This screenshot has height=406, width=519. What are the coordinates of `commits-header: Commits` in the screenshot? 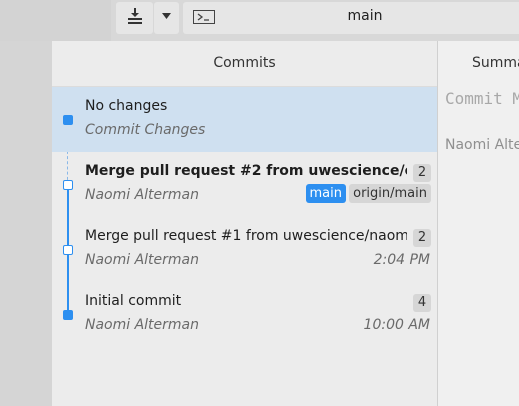 It's located at (244, 64).